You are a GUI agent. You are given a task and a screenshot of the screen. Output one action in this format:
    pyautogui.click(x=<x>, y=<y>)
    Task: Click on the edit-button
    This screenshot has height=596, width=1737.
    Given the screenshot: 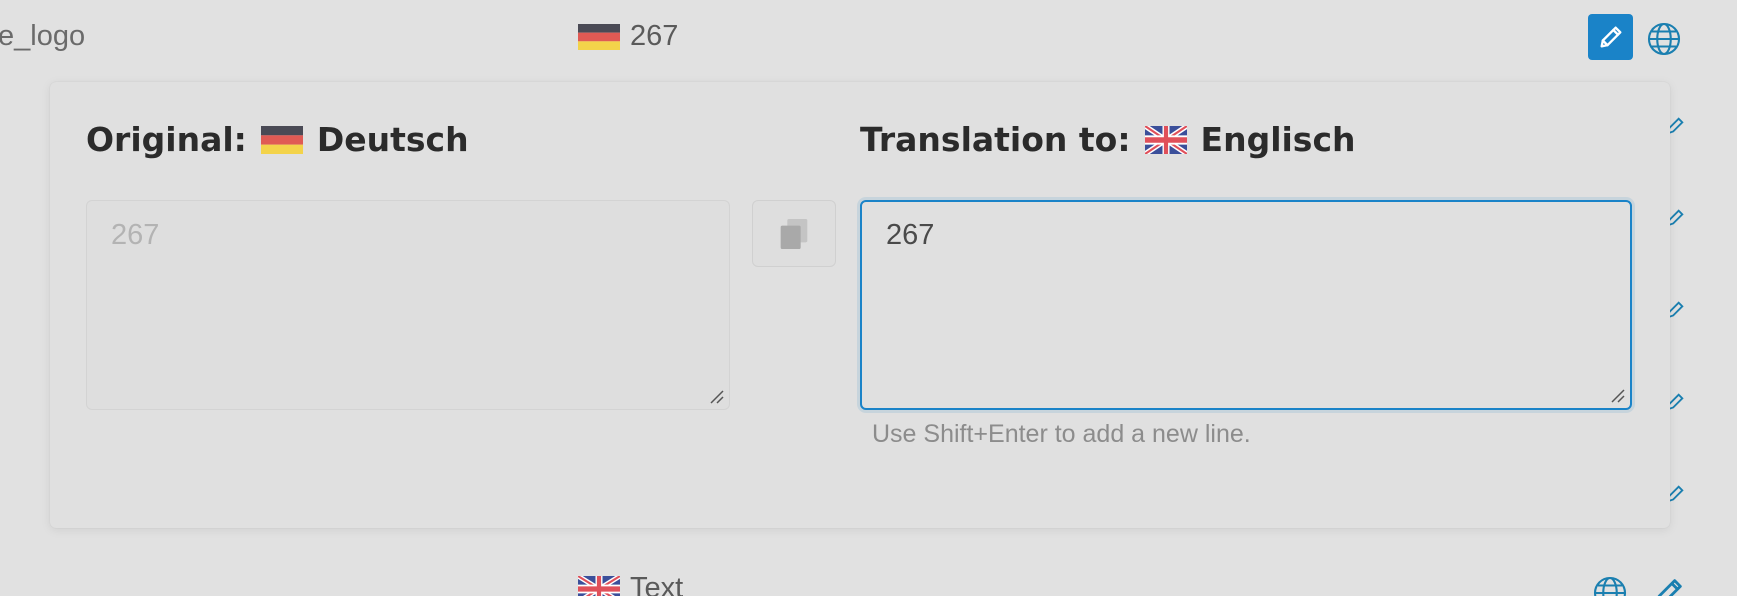 What is the action you would take?
    pyautogui.click(x=1610, y=37)
    